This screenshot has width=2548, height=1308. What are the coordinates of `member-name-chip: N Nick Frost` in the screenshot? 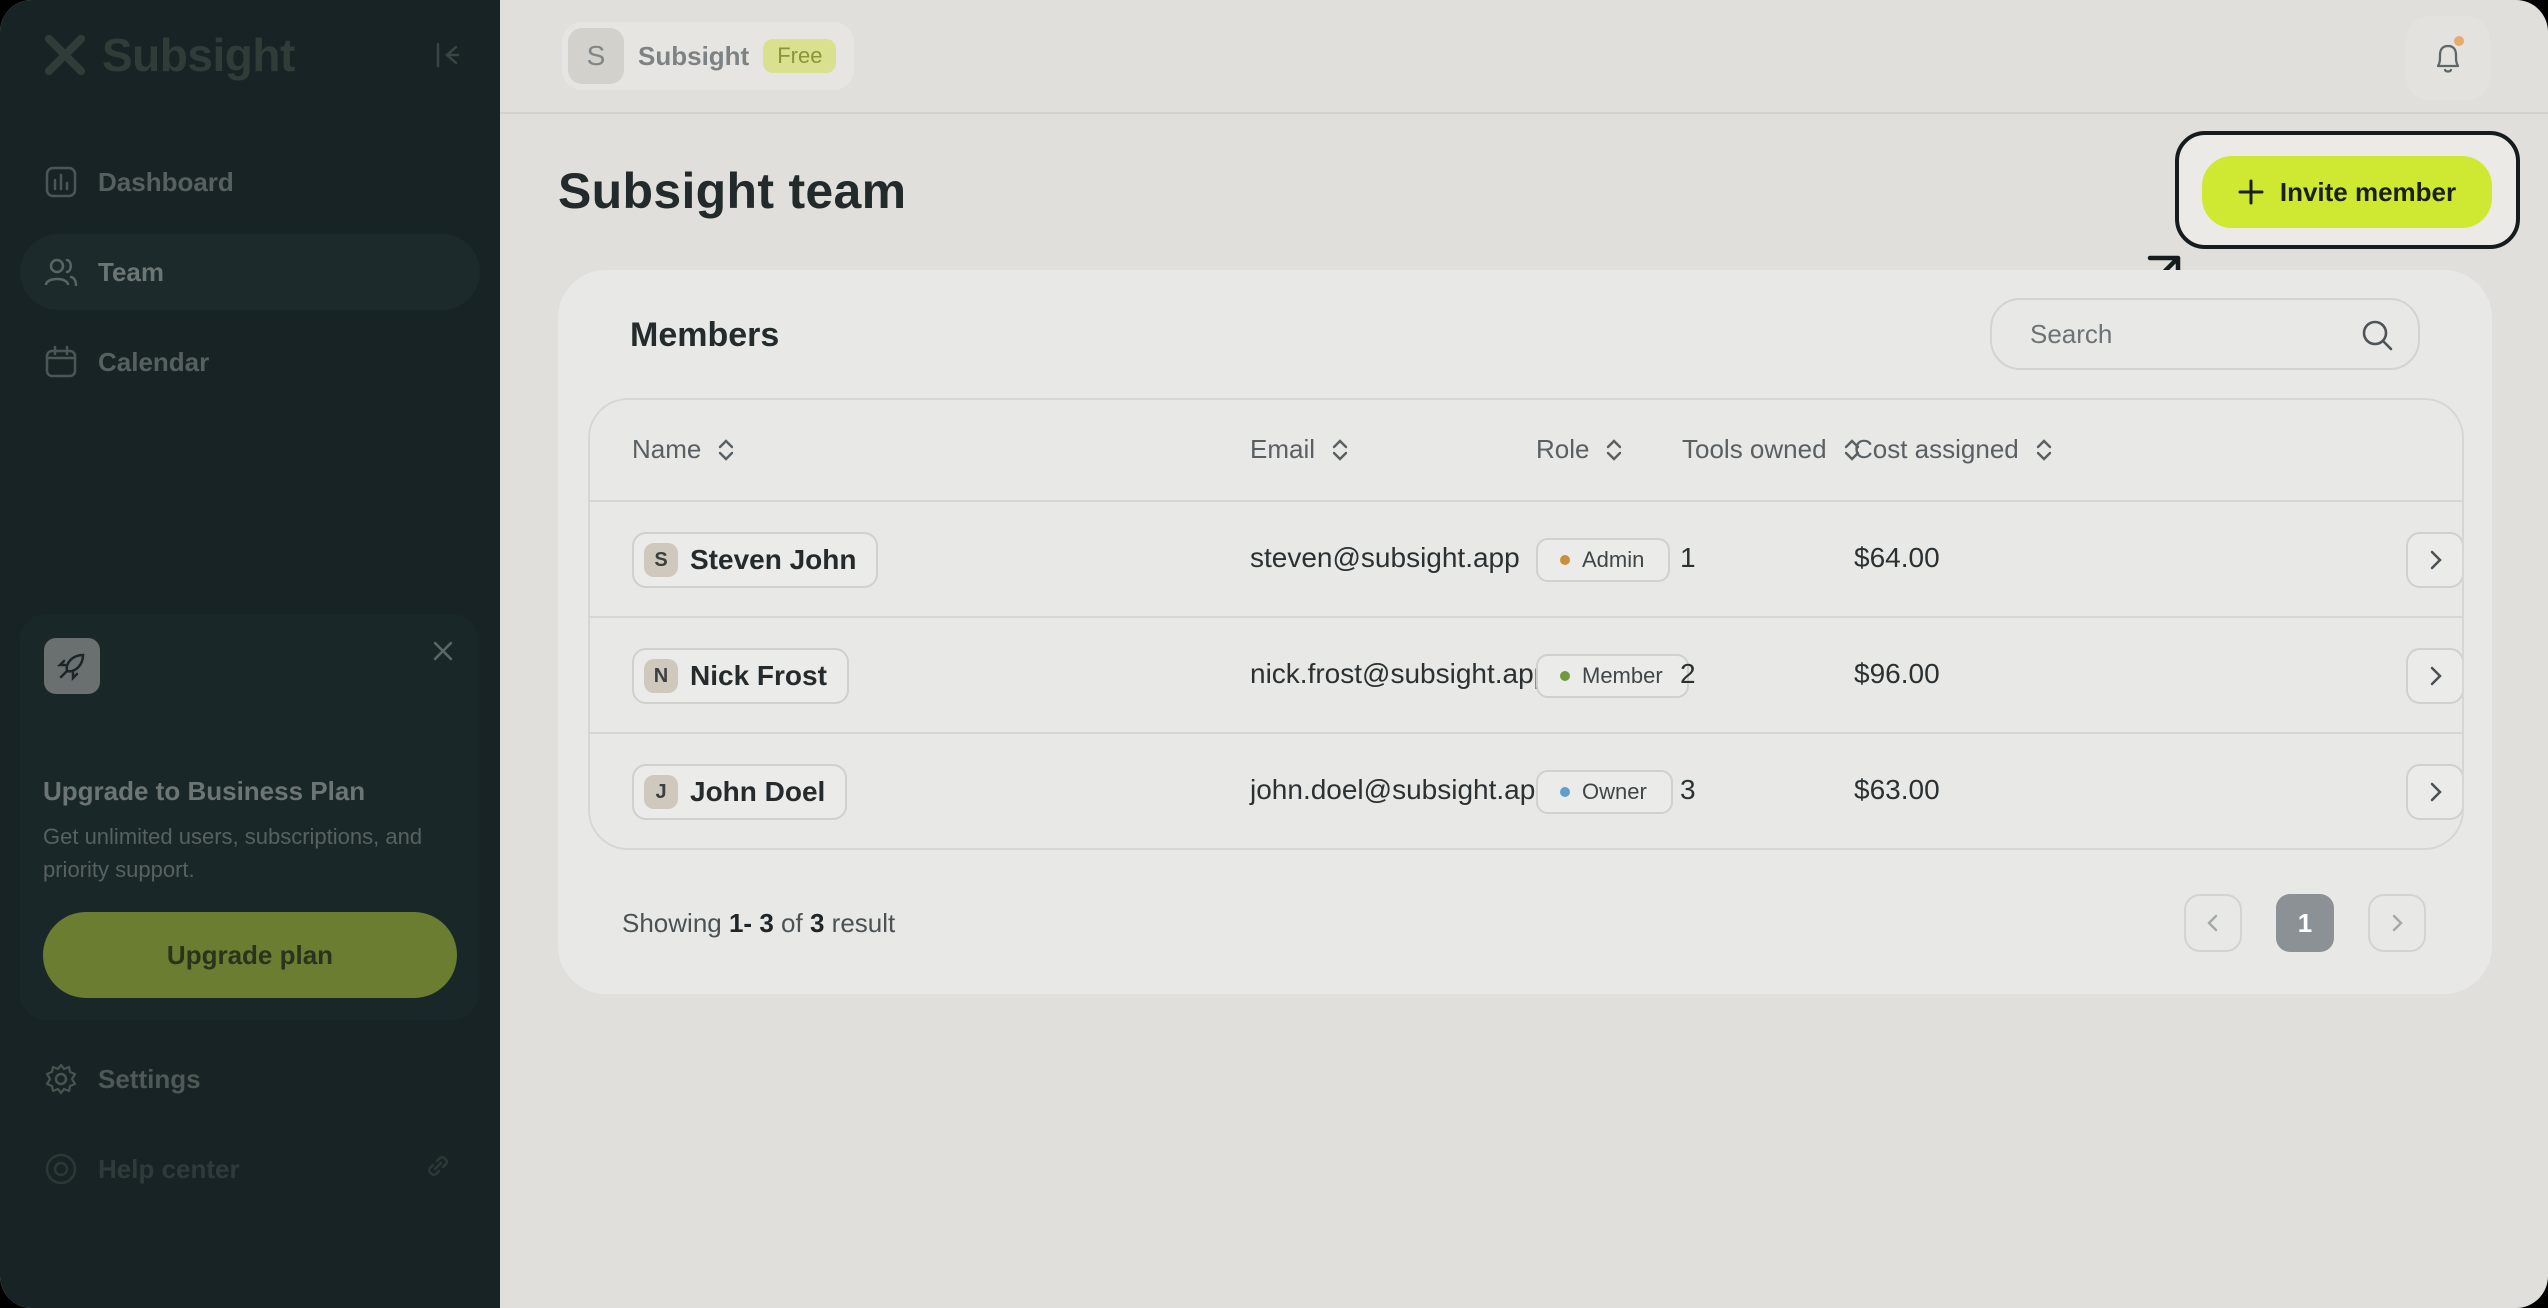 It's located at (740, 676).